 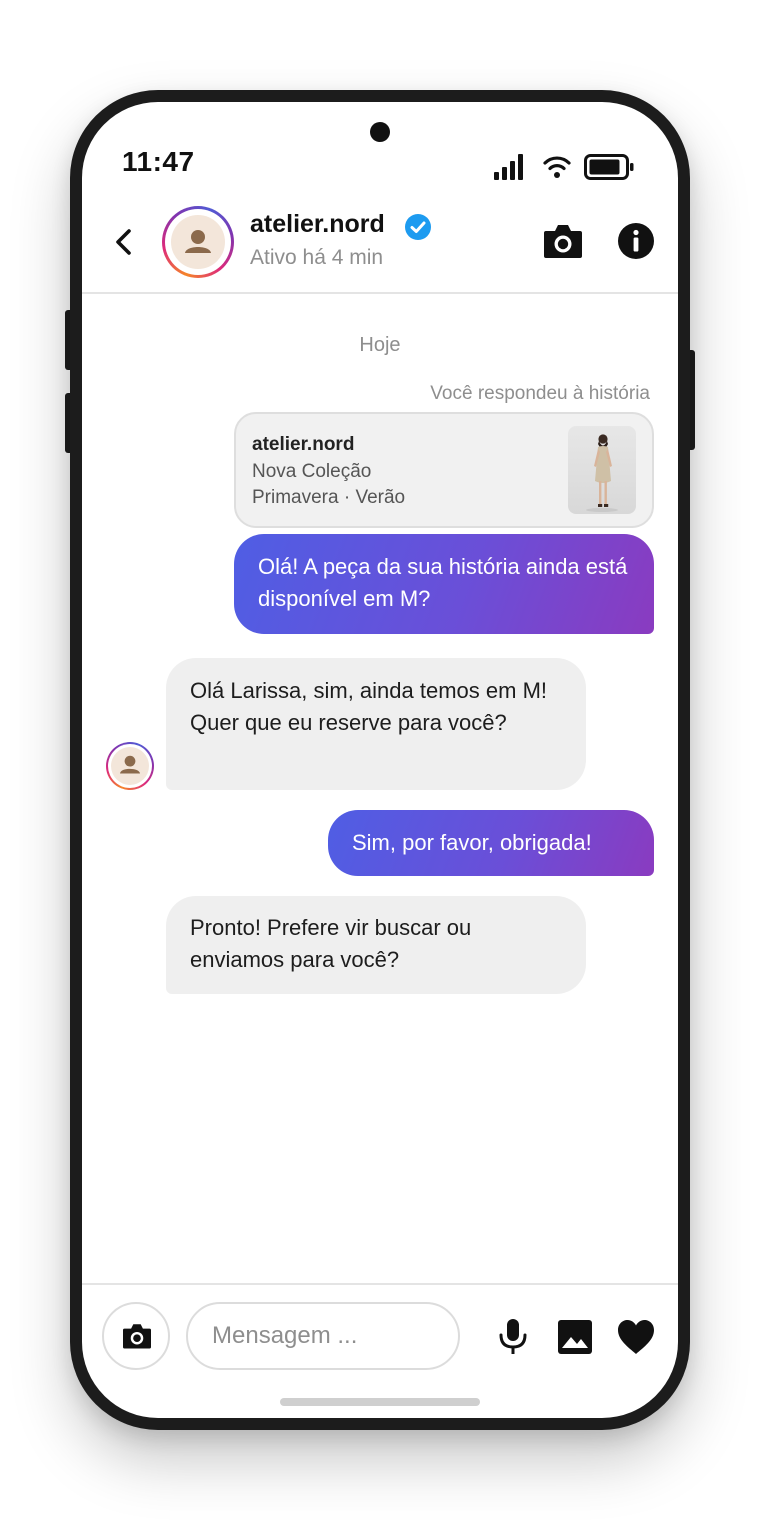 I want to click on story-caption-line: Primavera · Verão, so click(x=329, y=497).